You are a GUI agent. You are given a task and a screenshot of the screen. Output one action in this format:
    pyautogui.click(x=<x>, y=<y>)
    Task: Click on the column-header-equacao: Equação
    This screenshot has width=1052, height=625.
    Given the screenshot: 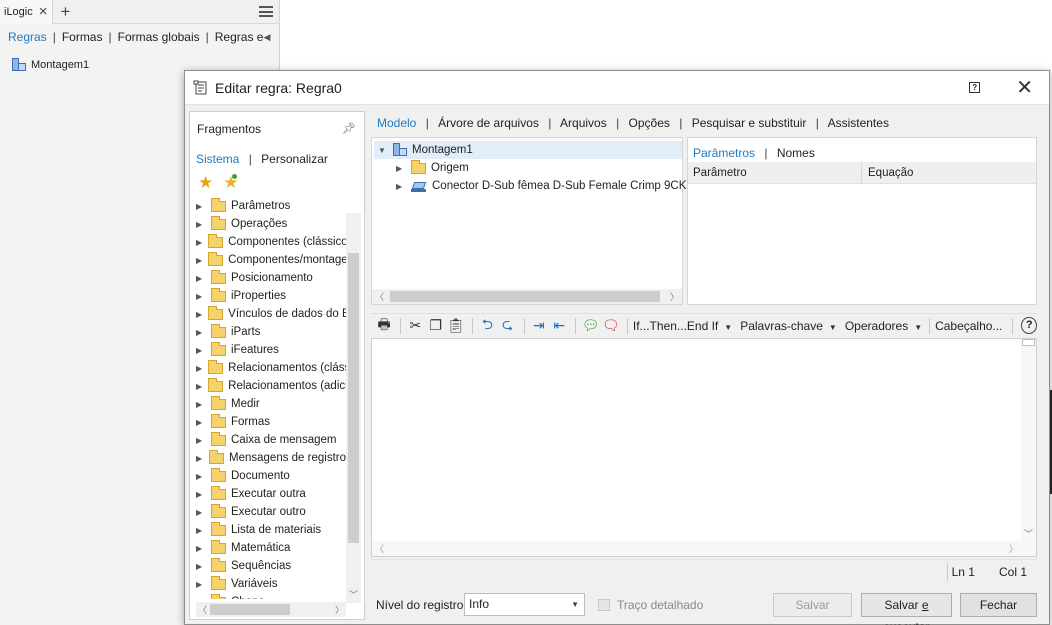 What is the action you would take?
    pyautogui.click(x=887, y=173)
    